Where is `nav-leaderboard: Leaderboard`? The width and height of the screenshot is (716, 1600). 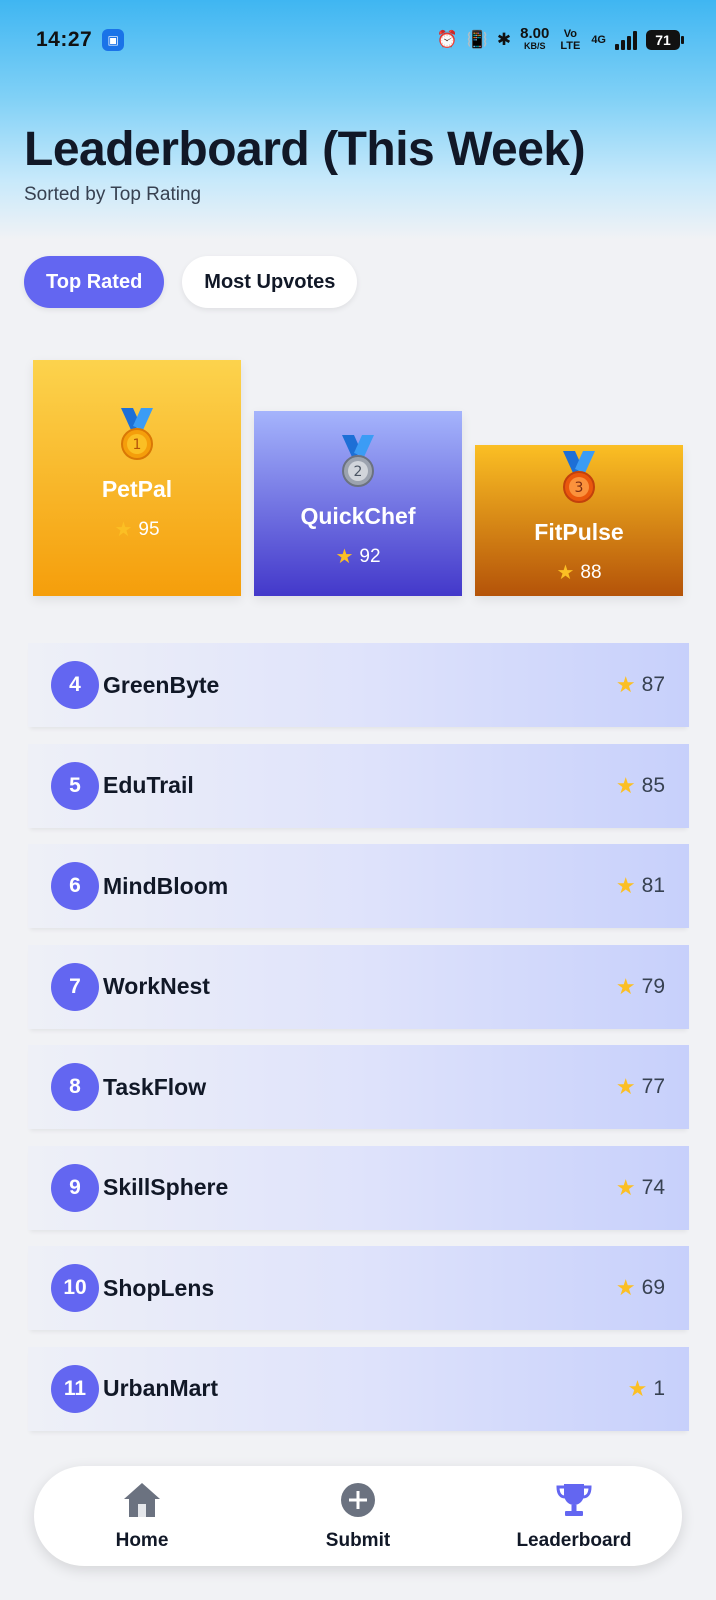 nav-leaderboard: Leaderboard is located at coordinates (574, 1516).